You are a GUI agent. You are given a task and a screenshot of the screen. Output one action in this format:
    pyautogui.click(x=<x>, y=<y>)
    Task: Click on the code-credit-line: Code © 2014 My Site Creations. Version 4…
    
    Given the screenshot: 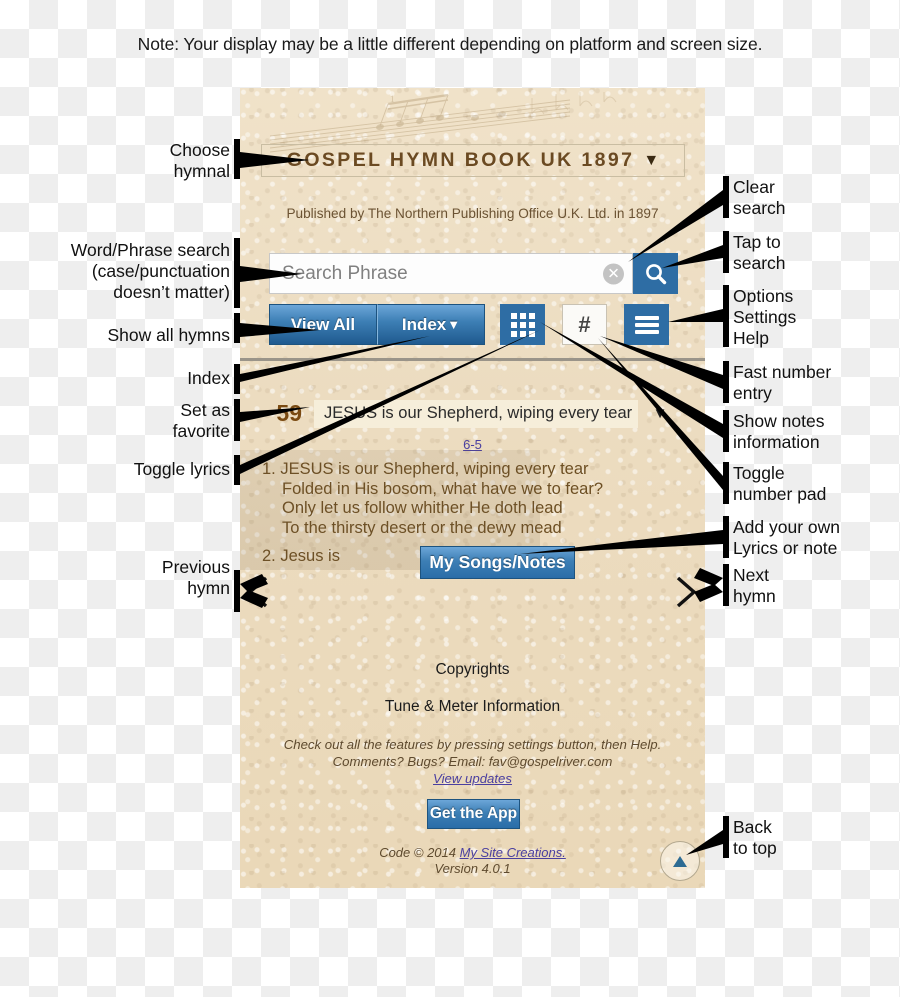 What is the action you would take?
    pyautogui.click(x=472, y=861)
    